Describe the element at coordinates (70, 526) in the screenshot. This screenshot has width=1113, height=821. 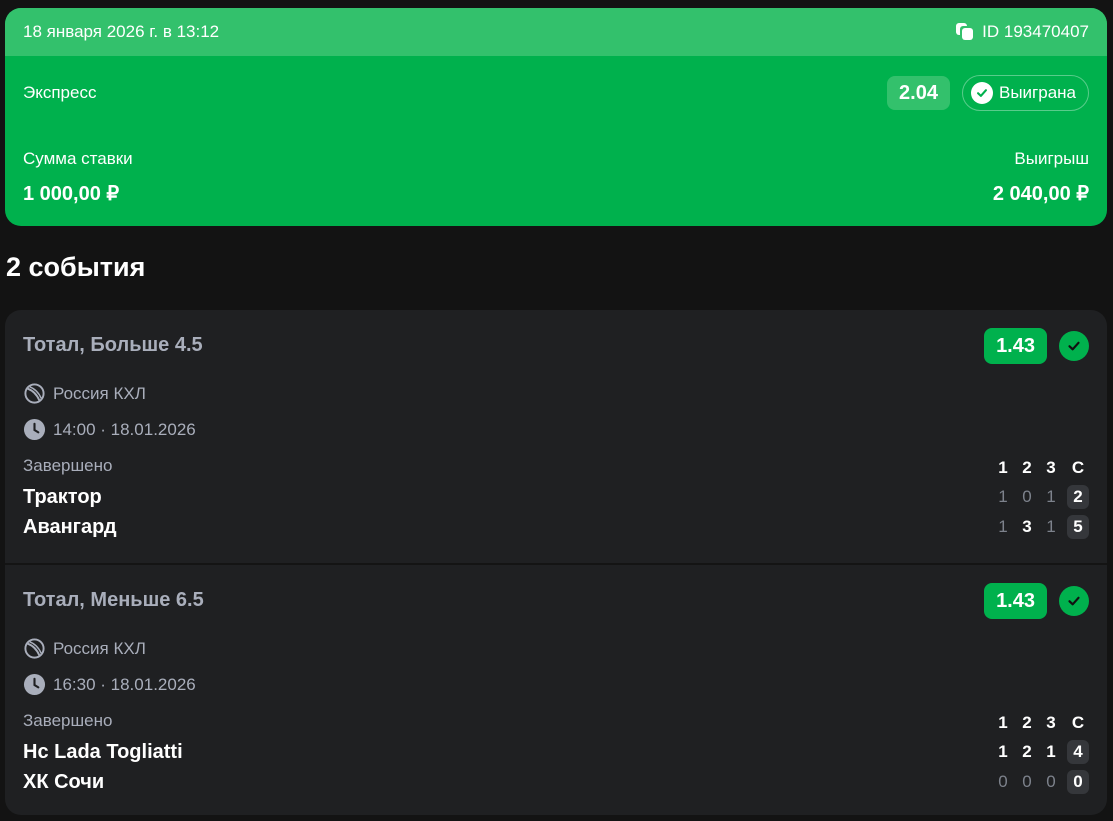
I see `team-name: Авангард` at that location.